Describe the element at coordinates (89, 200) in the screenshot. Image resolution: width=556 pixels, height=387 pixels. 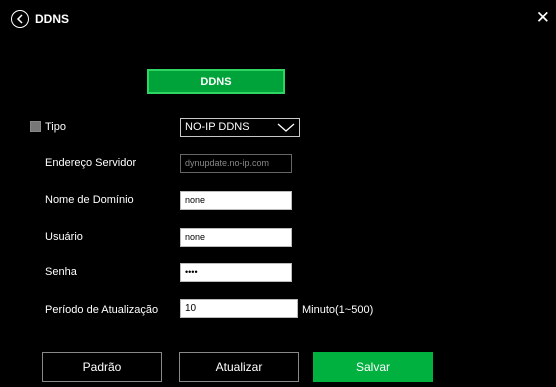
I see `domain-label: Nome de Domínio` at that location.